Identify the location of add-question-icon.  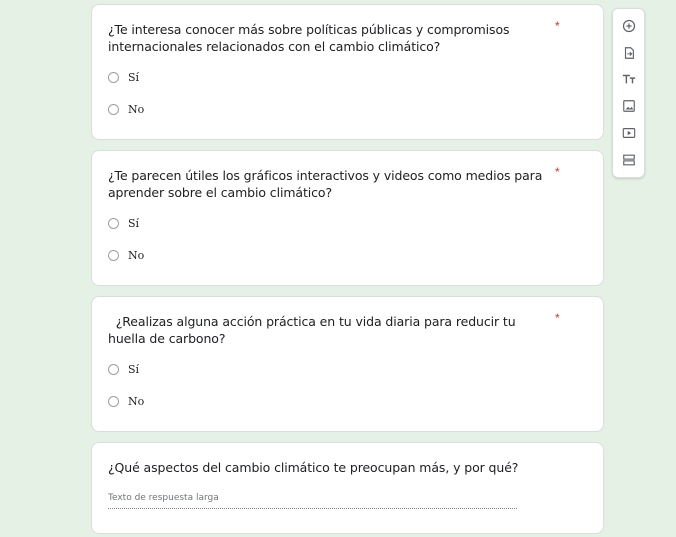
(629, 26).